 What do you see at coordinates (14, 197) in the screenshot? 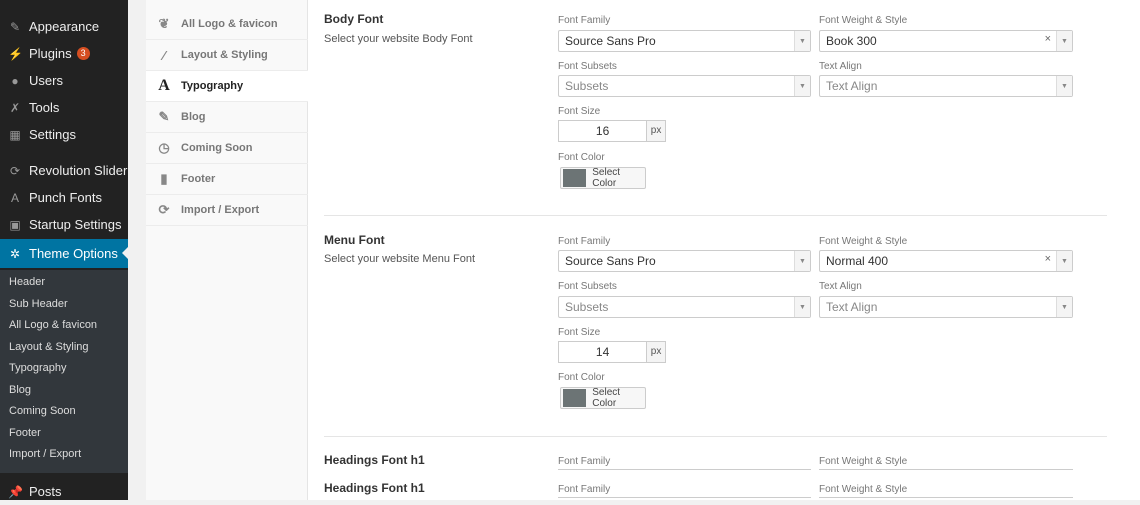
I see `font-icon: A` at bounding box center [14, 197].